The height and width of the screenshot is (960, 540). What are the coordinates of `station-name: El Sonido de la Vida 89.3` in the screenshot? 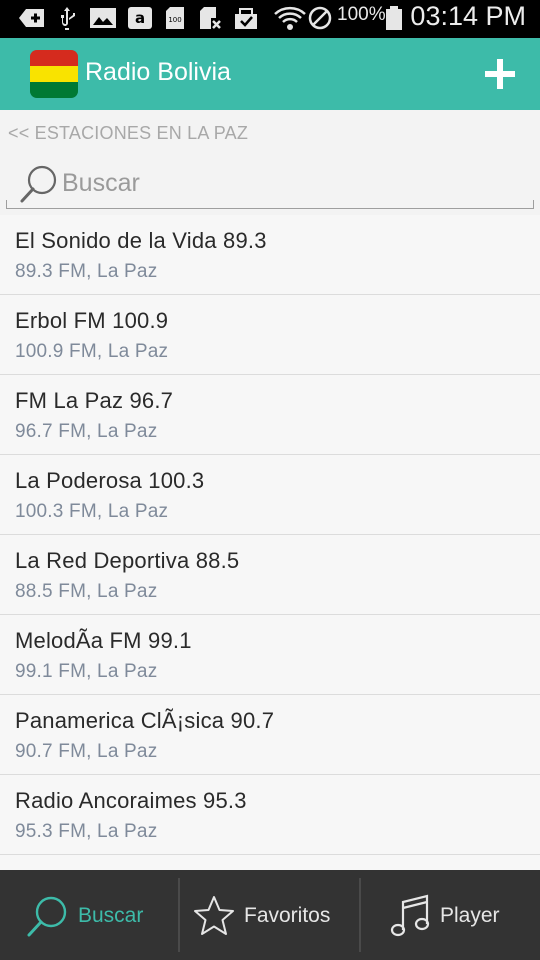 It's located at (141, 240).